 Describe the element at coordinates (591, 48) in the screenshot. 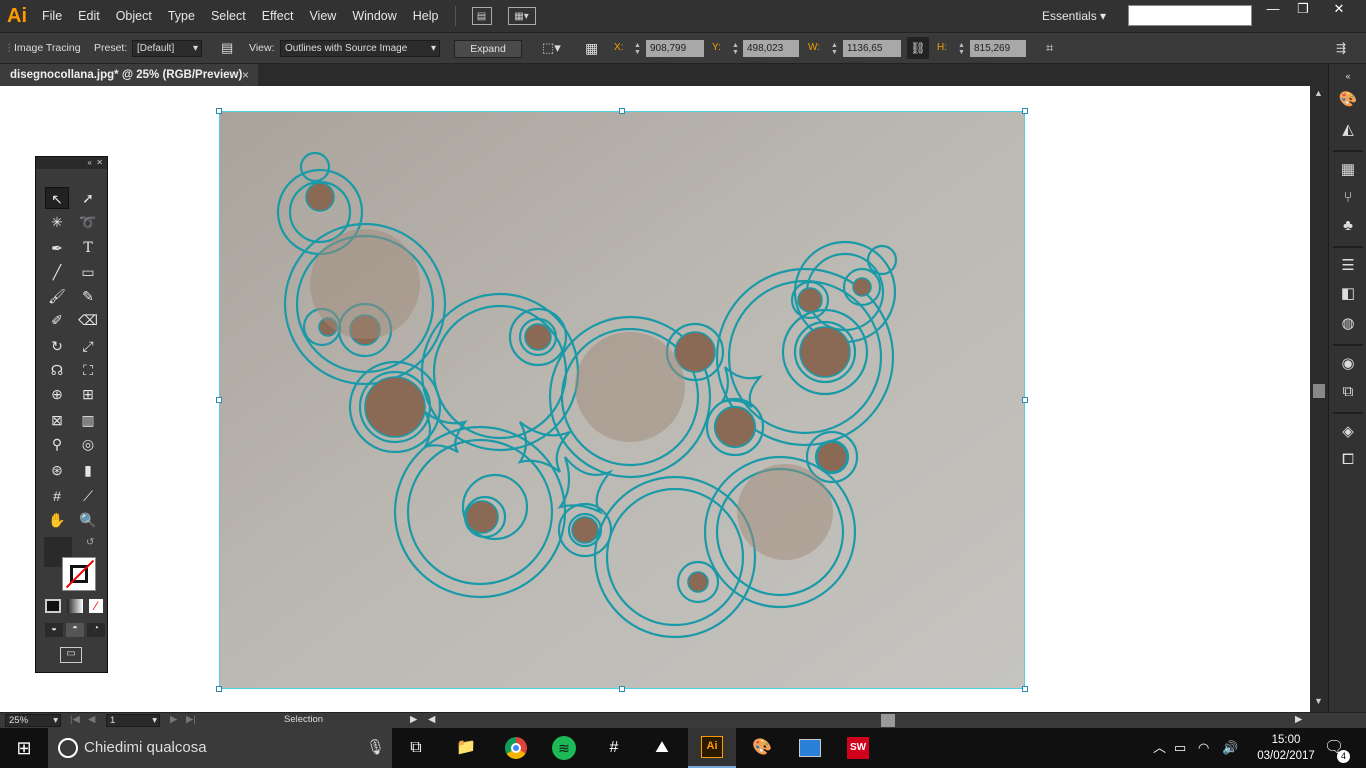

I see `reference-point-icon: ▦` at that location.